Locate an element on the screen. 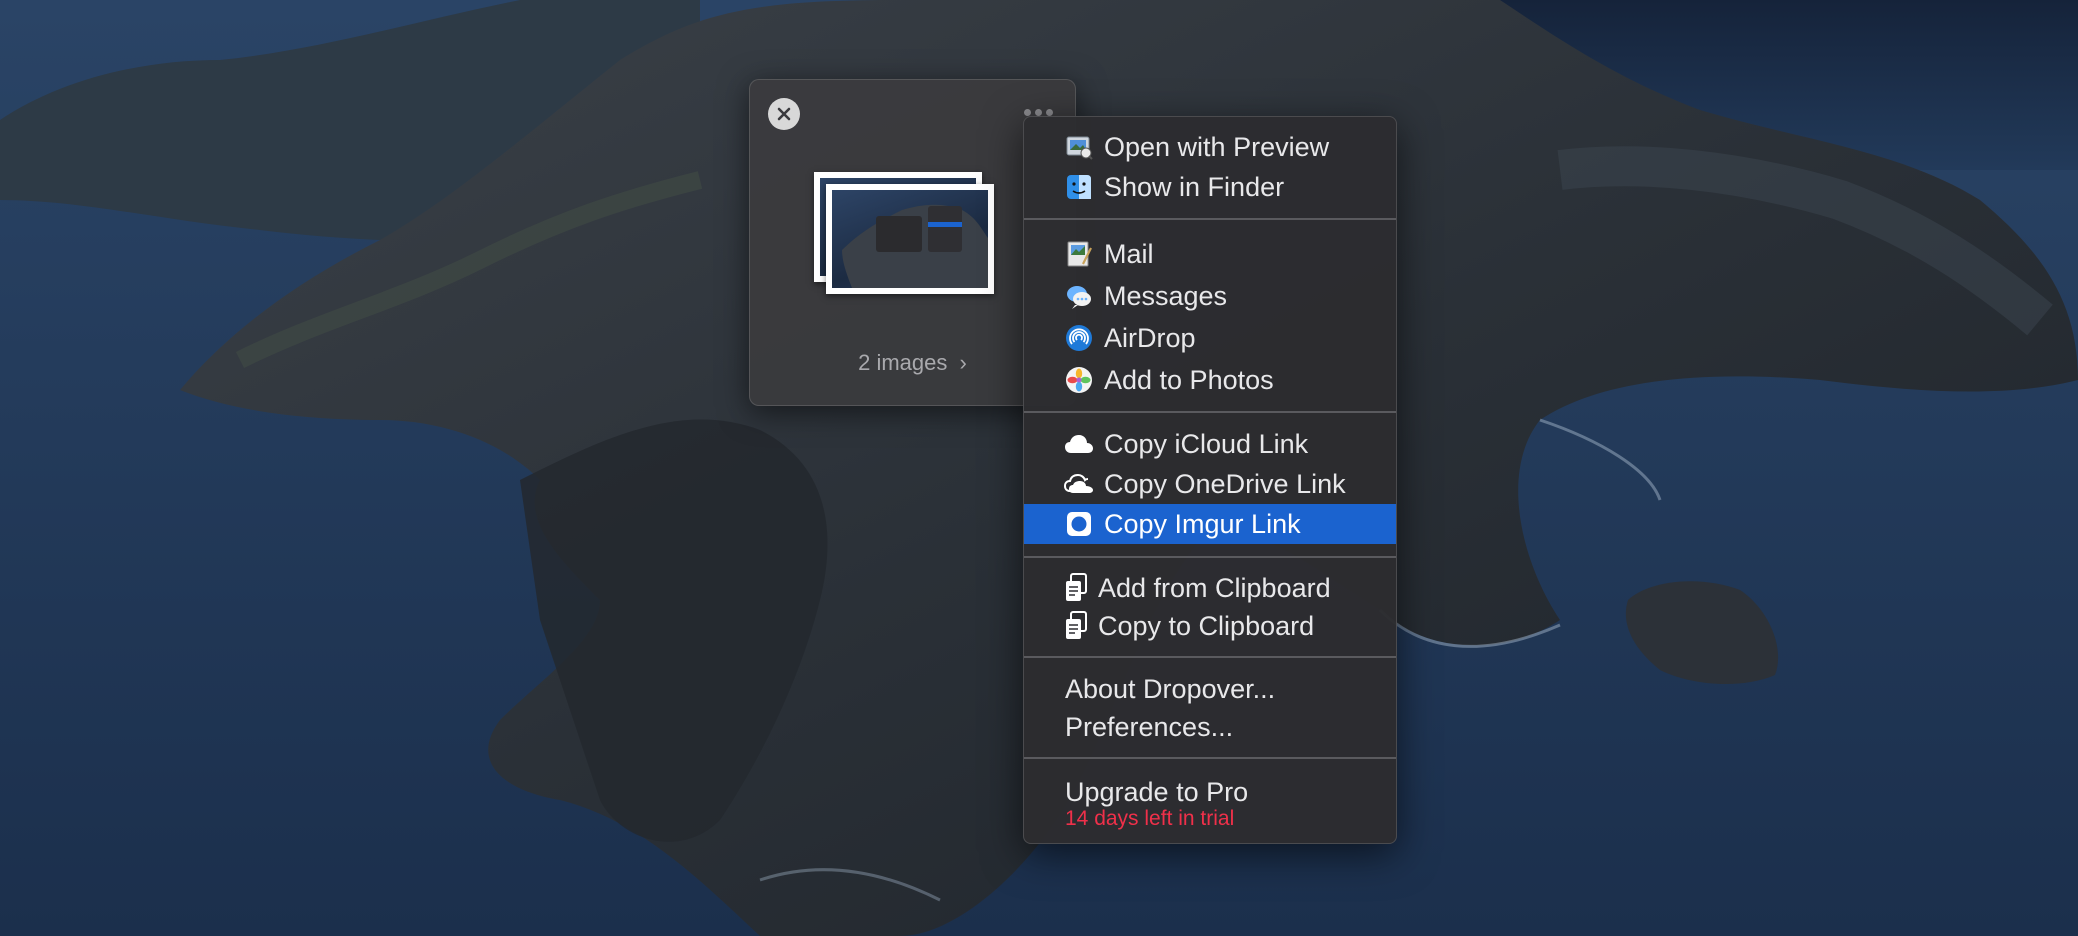 The image size is (2078, 936). menu-item-label: Copy OneDrive Link is located at coordinates (1225, 483).